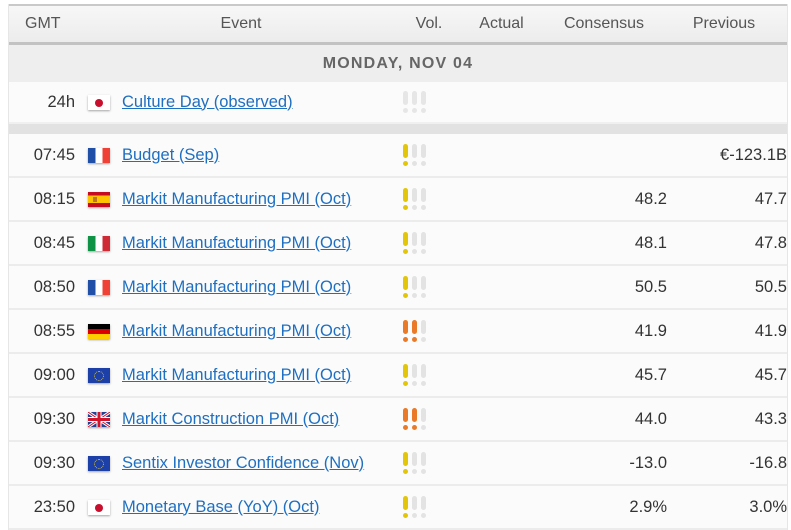 The image size is (791, 530). Describe the element at coordinates (54, 286) in the screenshot. I see `event-time: 08:50` at that location.